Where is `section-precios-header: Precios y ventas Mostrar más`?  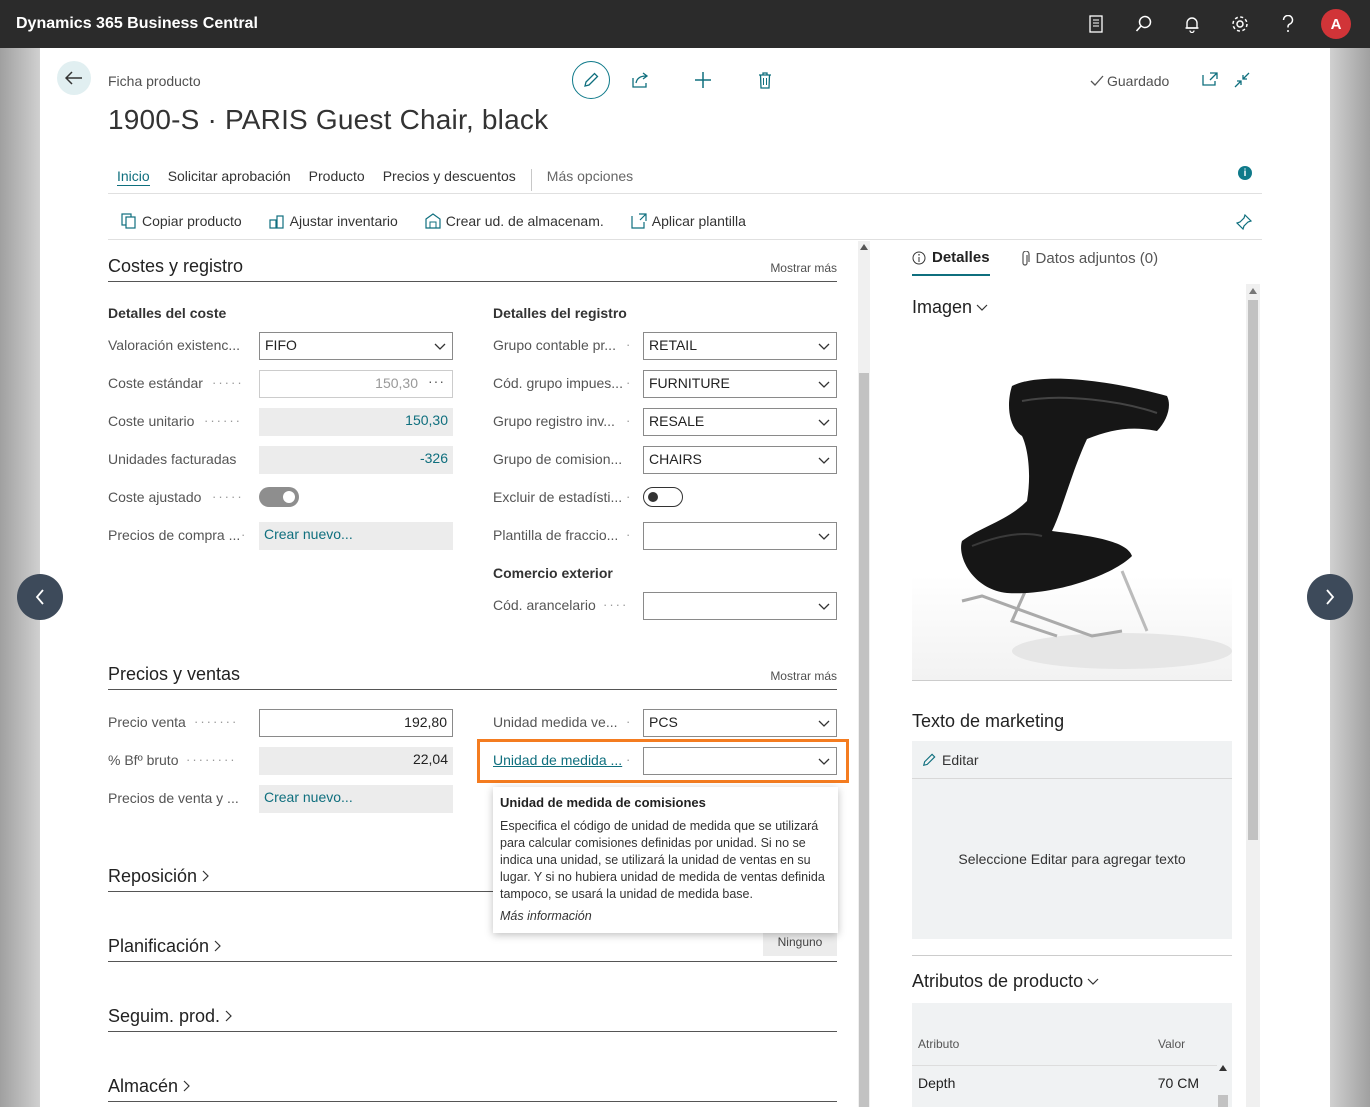 section-precios-header: Precios y ventas Mostrar más is located at coordinates (472, 673).